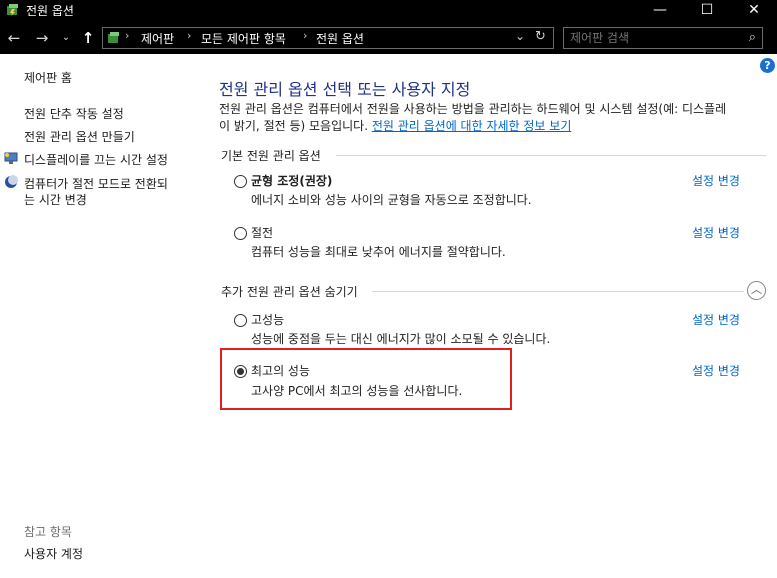 The height and width of the screenshot is (578, 777). I want to click on page-title: 전원 관리 옵션 선택 또는 사용자 지정, so click(345, 89).